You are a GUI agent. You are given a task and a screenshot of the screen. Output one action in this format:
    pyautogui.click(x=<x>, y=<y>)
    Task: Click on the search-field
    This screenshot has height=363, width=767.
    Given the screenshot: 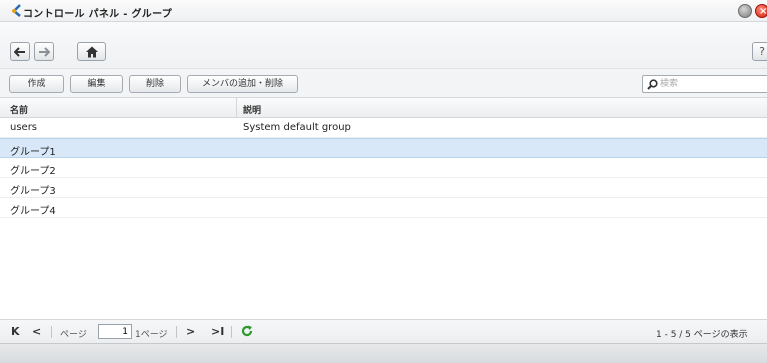 What is the action you would take?
    pyautogui.click(x=704, y=84)
    